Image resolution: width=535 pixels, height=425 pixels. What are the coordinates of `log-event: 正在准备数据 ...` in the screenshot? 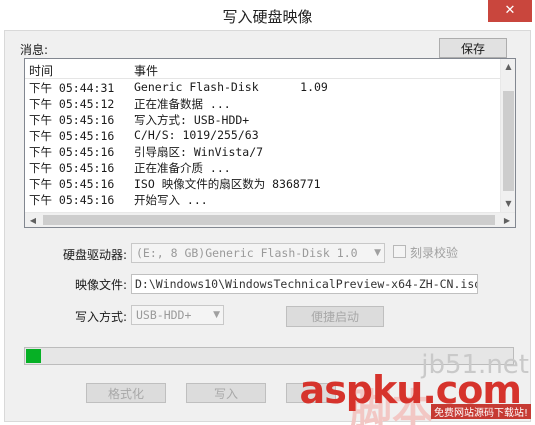 It's located at (182, 104).